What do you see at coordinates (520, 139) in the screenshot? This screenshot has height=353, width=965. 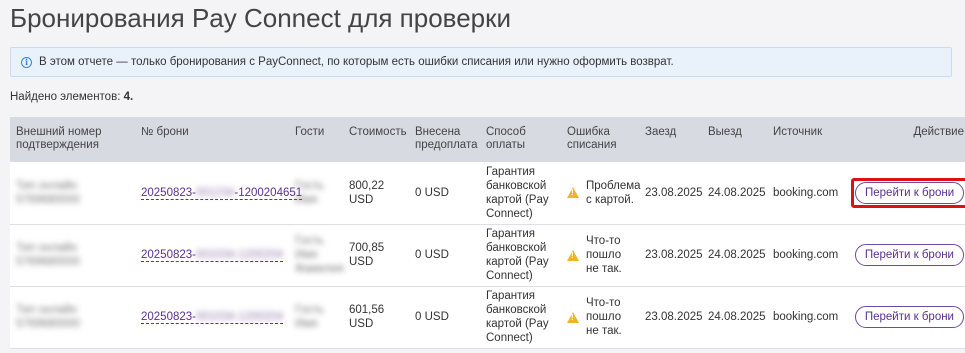 I see `column-header-payment-method: Способ оплаты` at bounding box center [520, 139].